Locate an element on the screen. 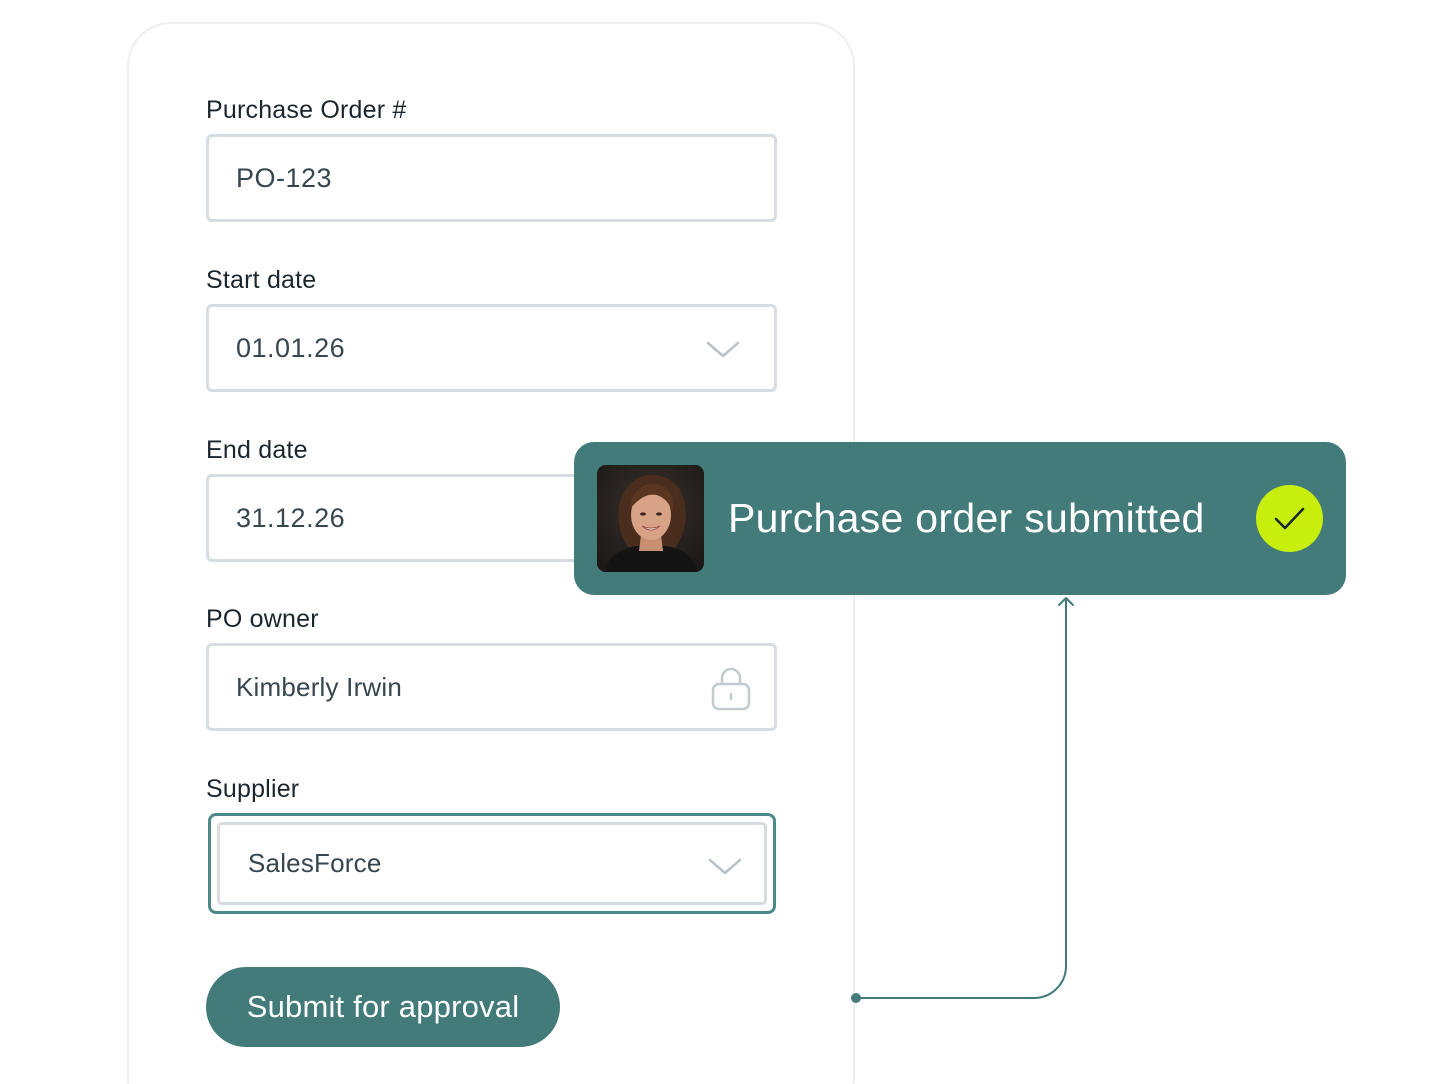 This screenshot has width=1440, height=1084. user-avatar-photo is located at coordinates (650, 518).